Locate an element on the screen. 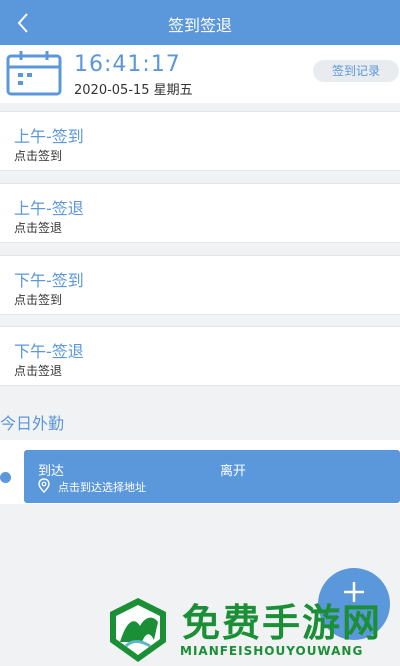 This screenshot has width=400, height=666. watermark-subtext: MIANFEISHOUYOUWANG is located at coordinates (272, 651).